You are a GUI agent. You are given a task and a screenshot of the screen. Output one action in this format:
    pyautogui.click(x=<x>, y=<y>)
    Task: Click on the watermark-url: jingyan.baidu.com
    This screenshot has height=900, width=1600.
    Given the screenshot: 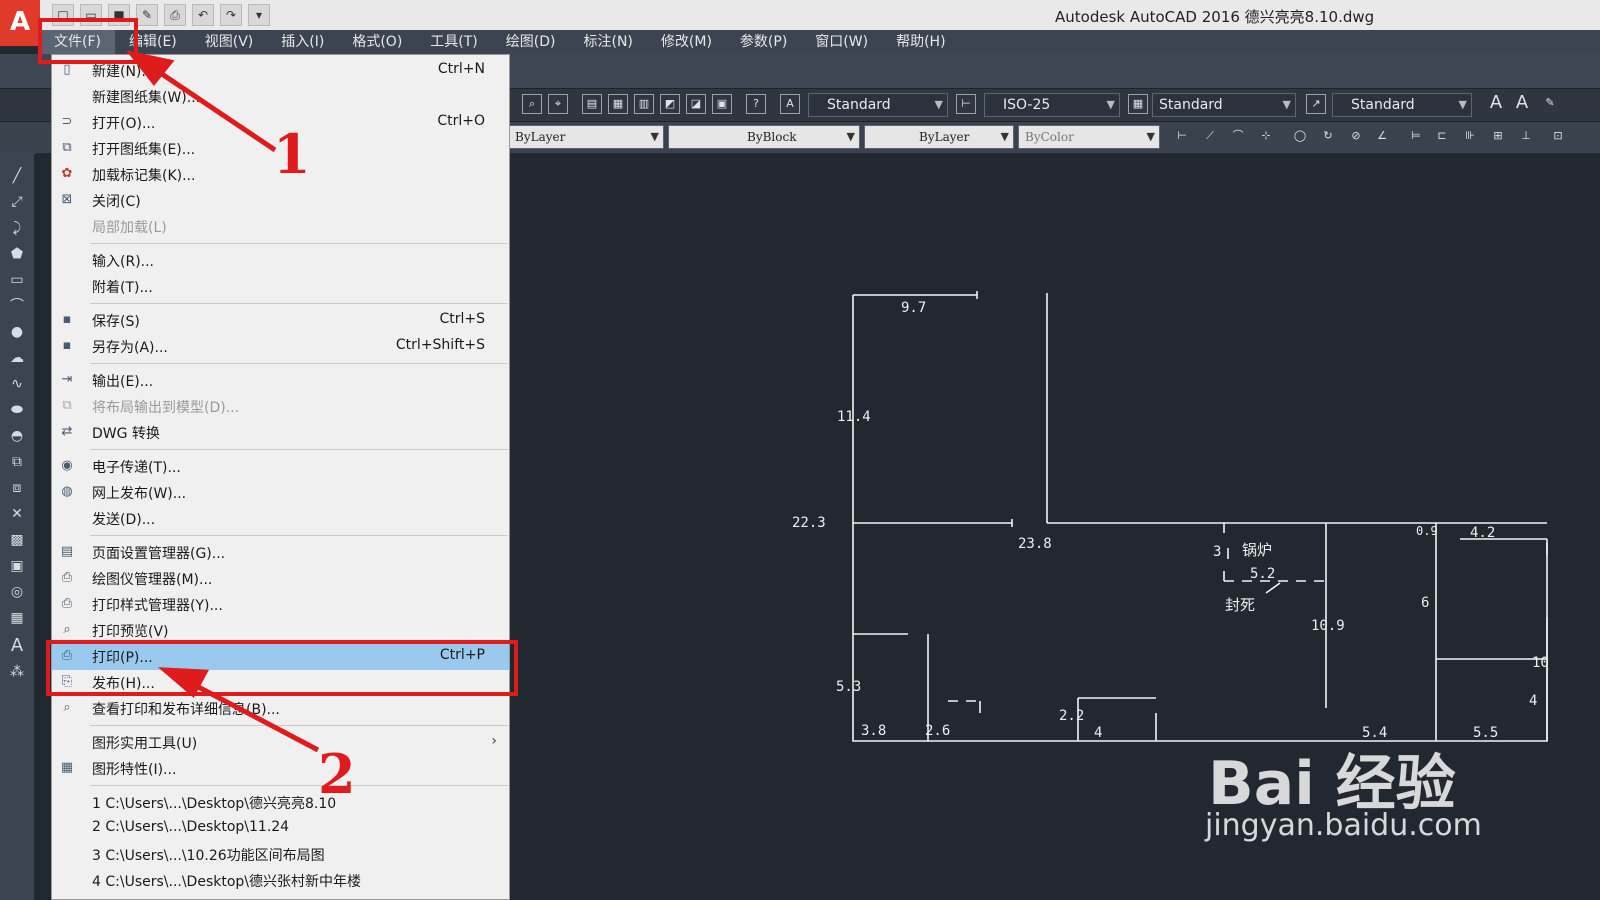 What is the action you would take?
    pyautogui.click(x=1343, y=825)
    